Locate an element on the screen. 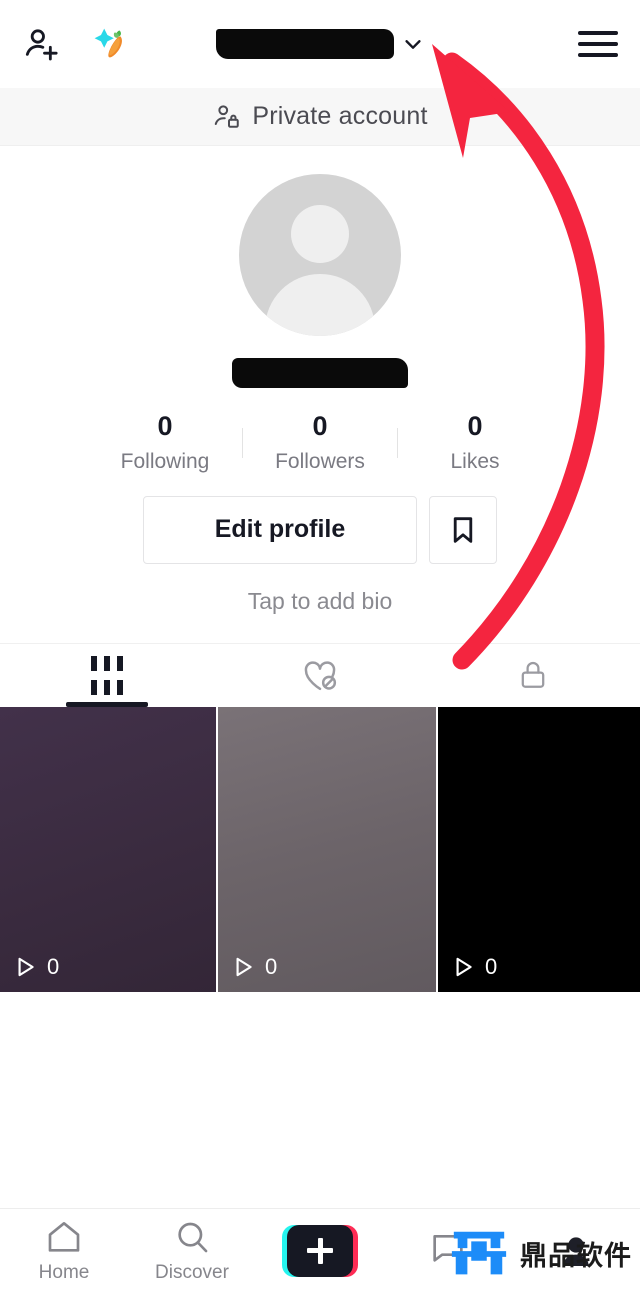 This screenshot has width=640, height=1292. nav-item-create is located at coordinates (320, 1250).